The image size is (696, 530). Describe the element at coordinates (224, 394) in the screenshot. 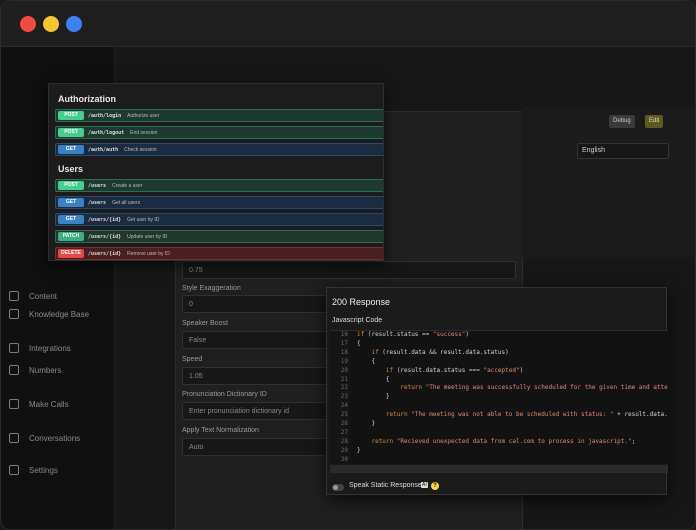

I see `field-label: Pronunciation Dictionary ID` at that location.